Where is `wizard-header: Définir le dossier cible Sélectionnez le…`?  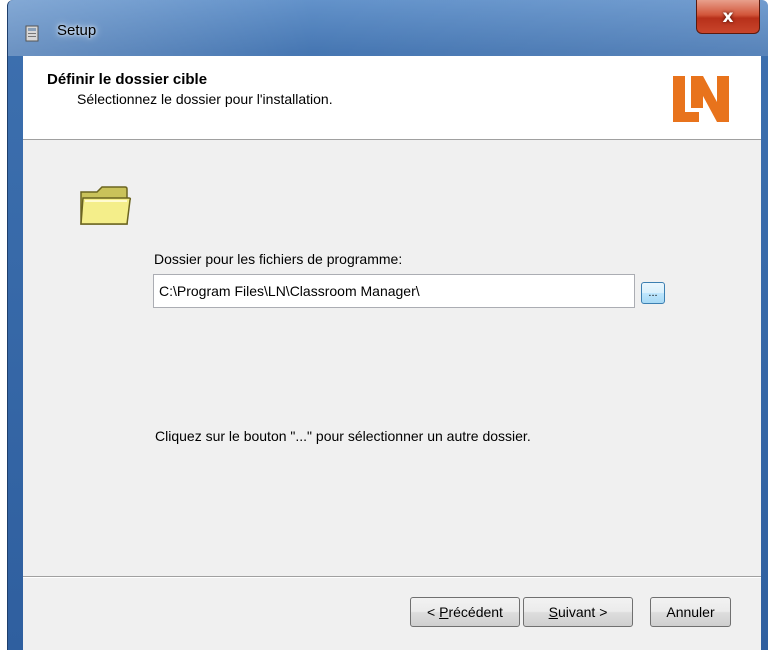 wizard-header: Définir le dossier cible Sélectionnez le… is located at coordinates (392, 98).